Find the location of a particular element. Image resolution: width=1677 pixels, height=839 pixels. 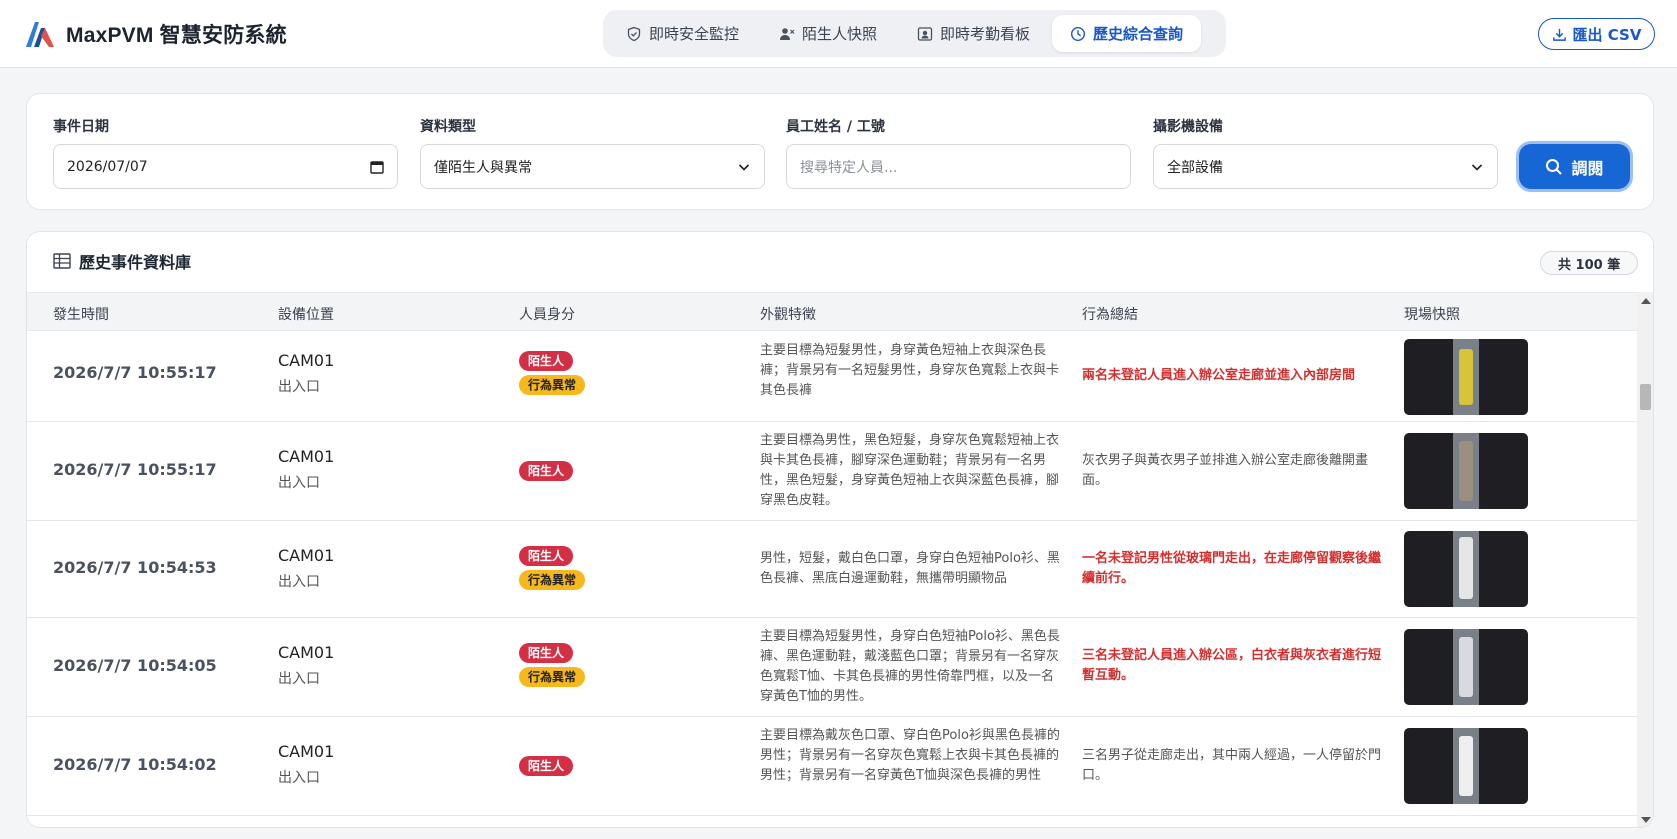

app-title: MaxPVM 智慧安防系統 is located at coordinates (176, 35).